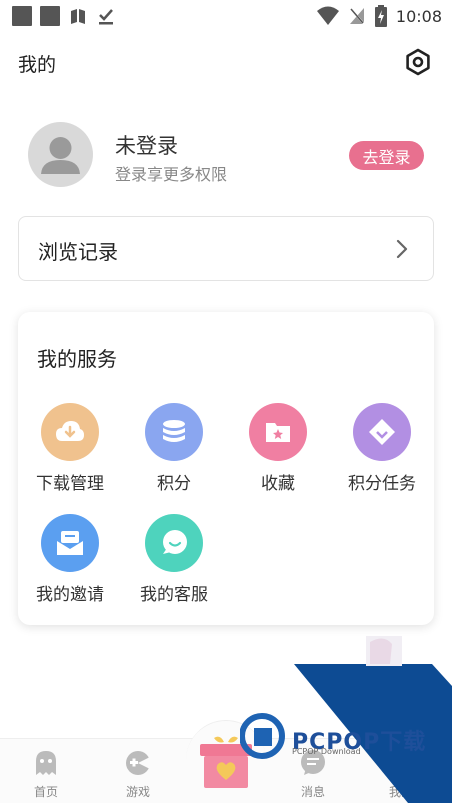  Describe the element at coordinates (226, 248) in the screenshot. I see `browse-history-row: 浏览记录` at that location.